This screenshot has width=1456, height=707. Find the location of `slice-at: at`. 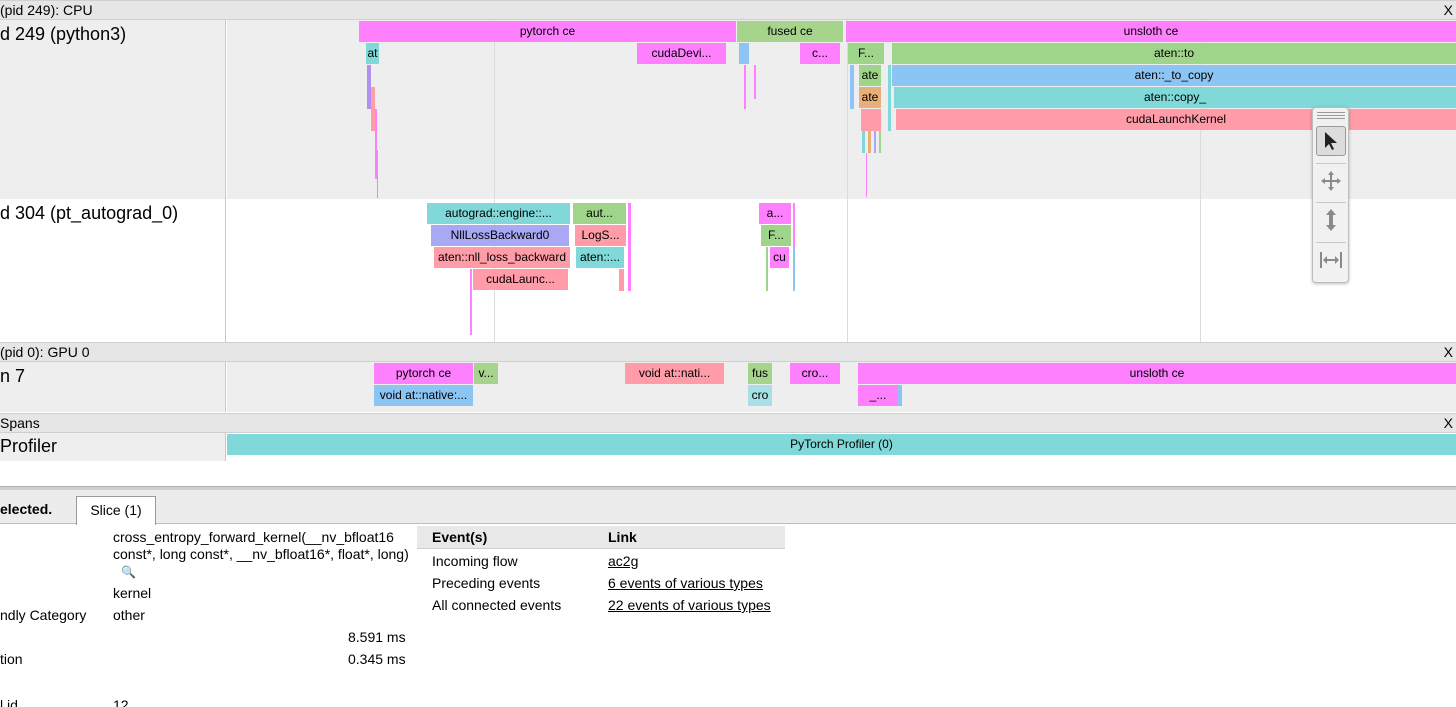

slice-at: at is located at coordinates (372, 53).